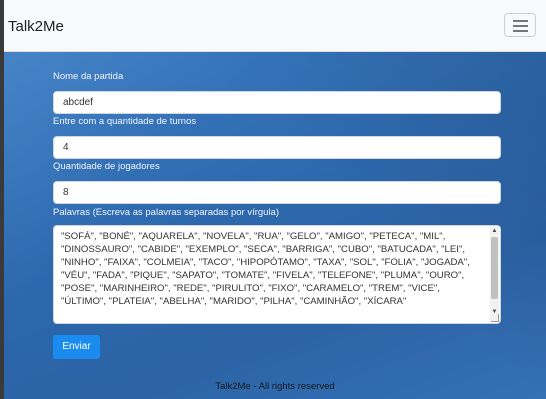 The image size is (546, 399). Describe the element at coordinates (277, 192) in the screenshot. I see `players-input` at that location.